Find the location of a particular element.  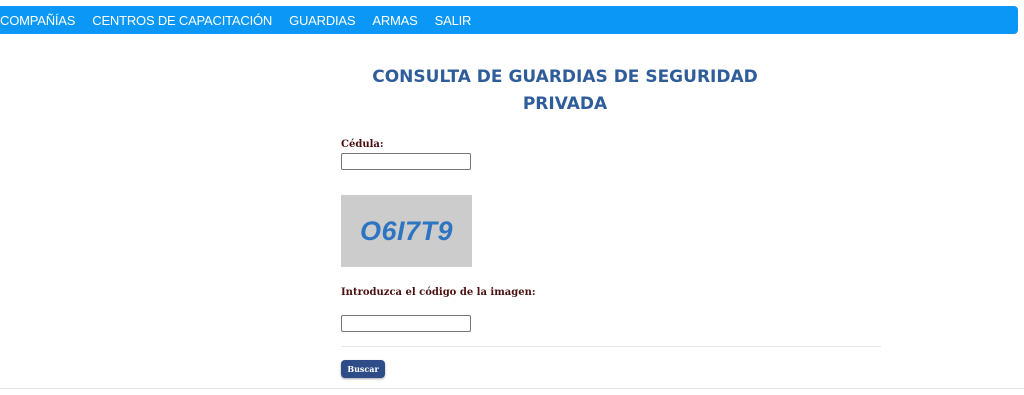

captcha-image: O6I7T9 is located at coordinates (406, 231).